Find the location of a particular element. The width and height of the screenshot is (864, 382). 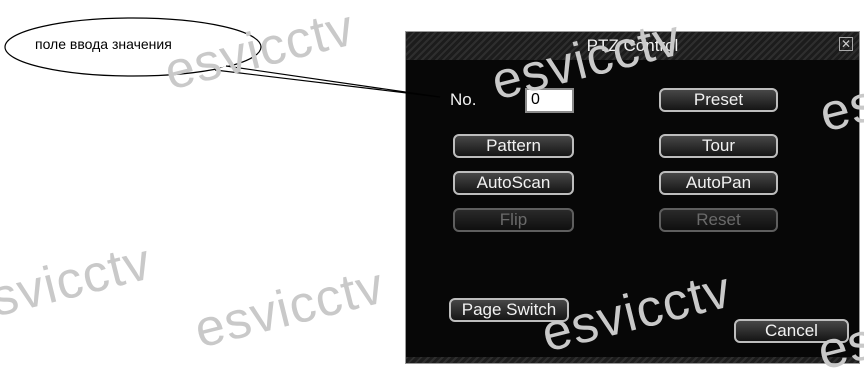

annotation-callout is located at coordinates (222, 57).